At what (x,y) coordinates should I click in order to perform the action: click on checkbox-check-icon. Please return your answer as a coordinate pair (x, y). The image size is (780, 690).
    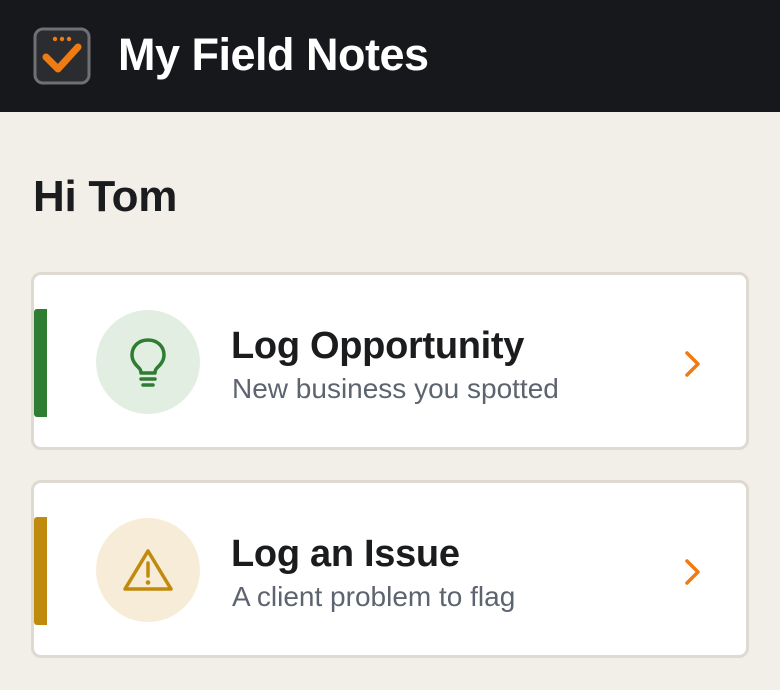
    Looking at the image, I should click on (62, 56).